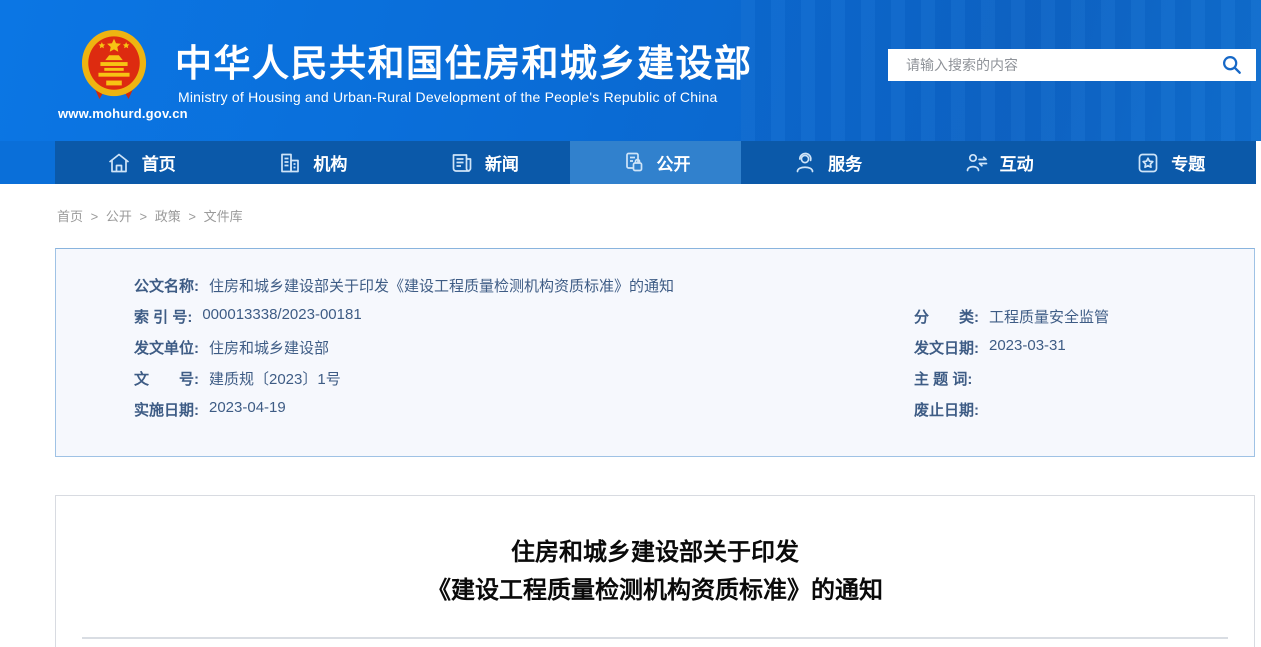 The width and height of the screenshot is (1261, 647). What do you see at coordinates (1027, 345) in the screenshot?
I see `meta-value-issue-date: 2023-03-31` at bounding box center [1027, 345].